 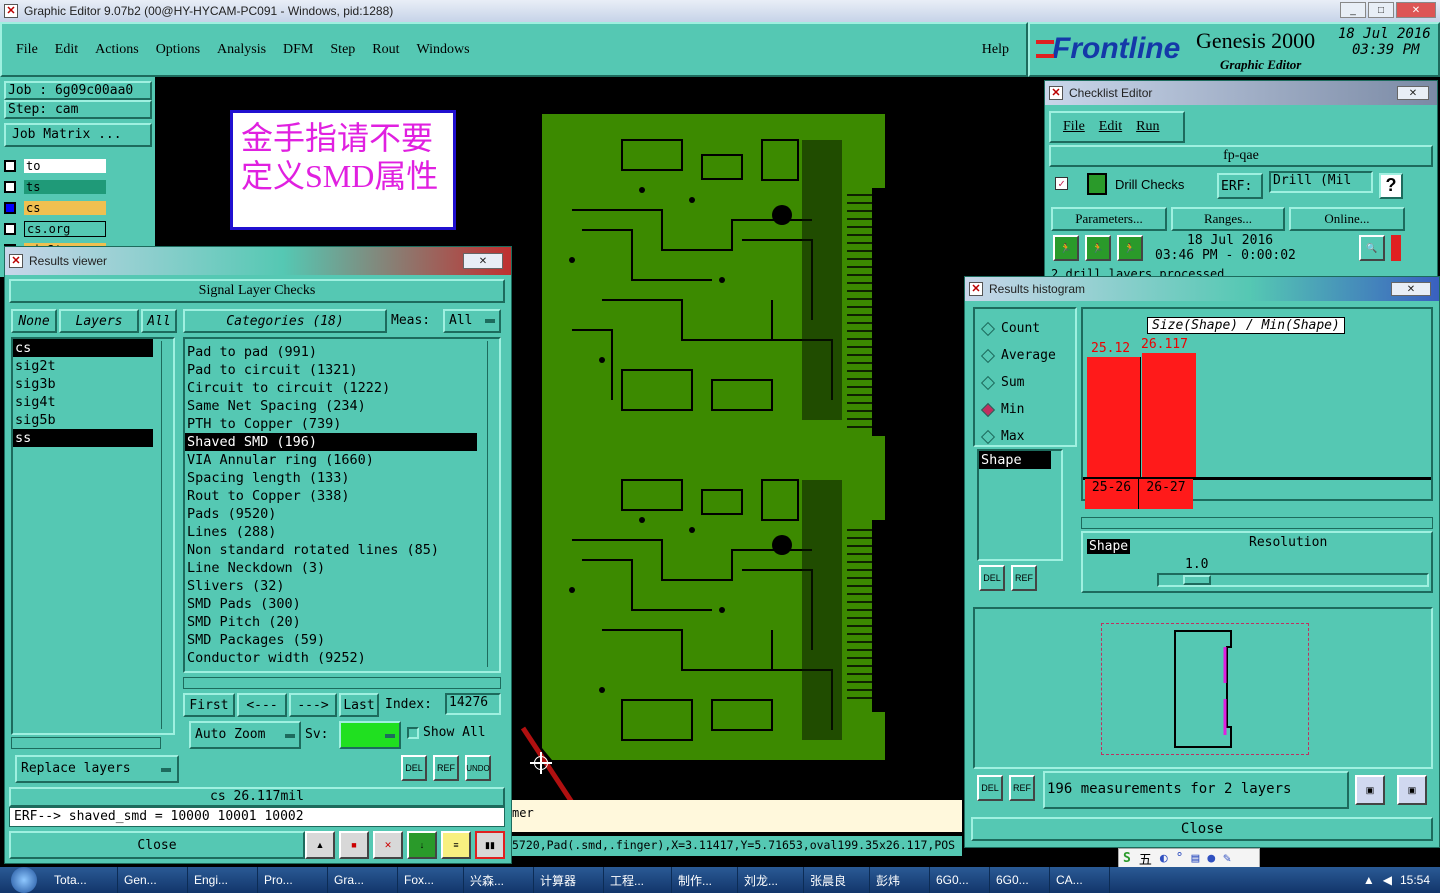 What do you see at coordinates (342, 586) in the screenshot?
I see `category-item: Slivers (32)` at bounding box center [342, 586].